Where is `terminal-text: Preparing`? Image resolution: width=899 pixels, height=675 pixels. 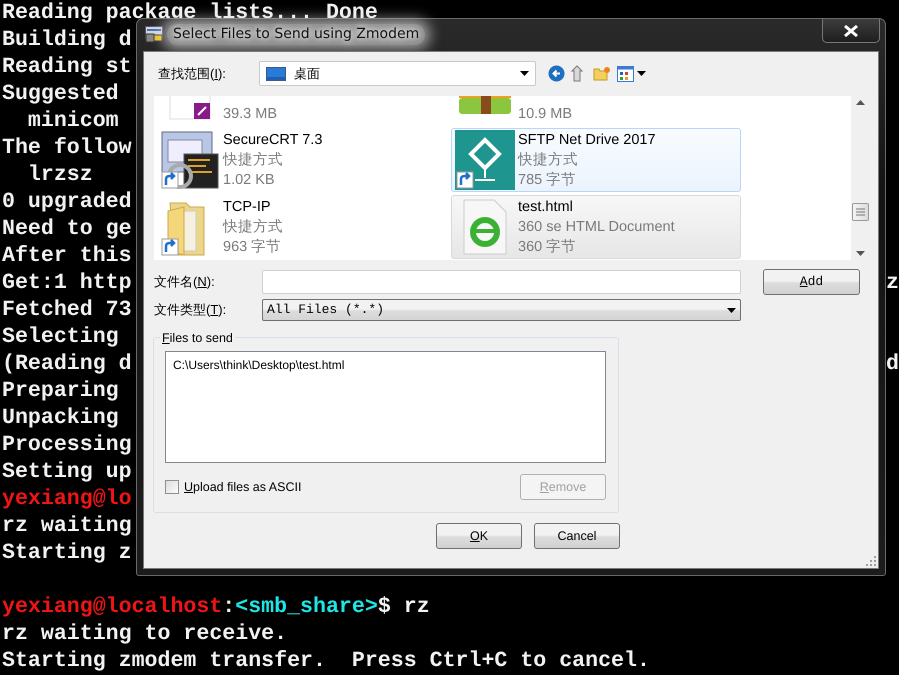 terminal-text: Preparing is located at coordinates (60, 391).